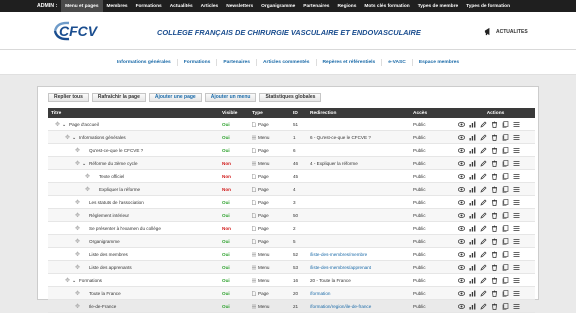 The width and height of the screenshot is (576, 313). Describe the element at coordinates (68, 97) in the screenshot. I see `collapse-all-button: Replier tous` at that location.